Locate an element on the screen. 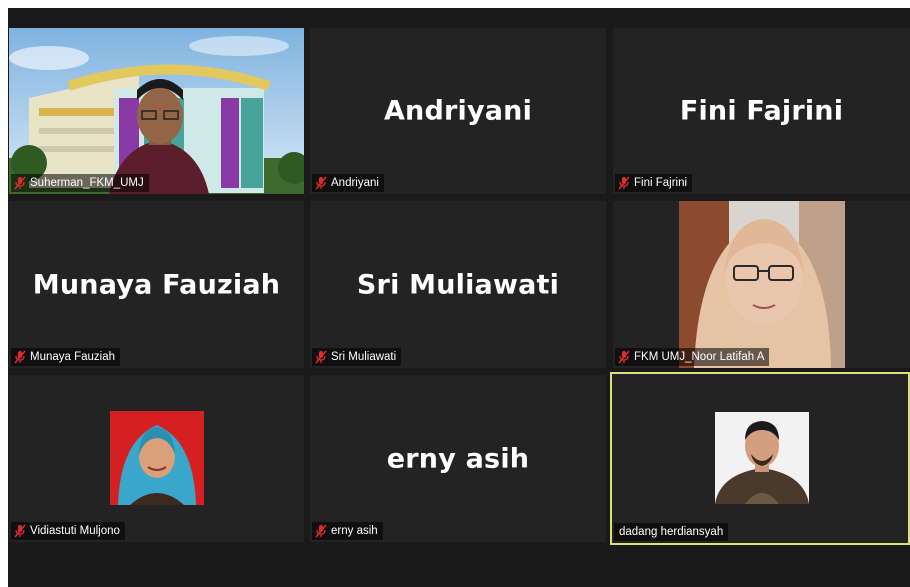 This screenshot has height=587, width=910. participant-name-label: dadang herdiansyah is located at coordinates (671, 532).